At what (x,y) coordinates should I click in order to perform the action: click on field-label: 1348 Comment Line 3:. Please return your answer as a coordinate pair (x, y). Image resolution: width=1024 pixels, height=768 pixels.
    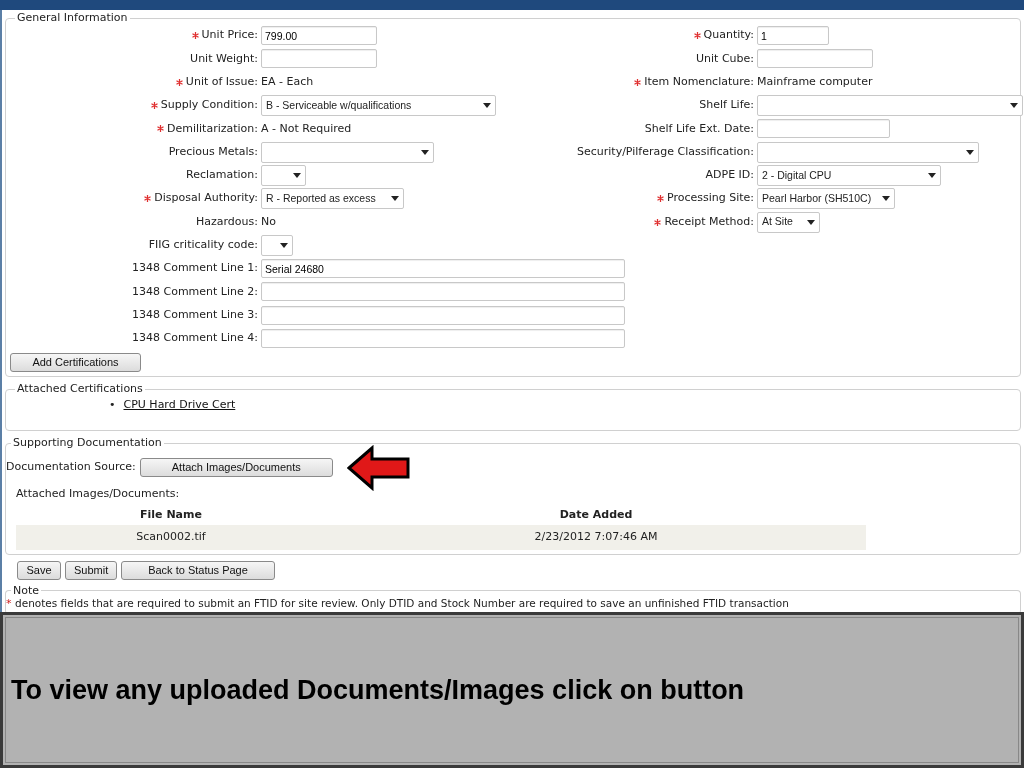
    Looking at the image, I should click on (195, 314).